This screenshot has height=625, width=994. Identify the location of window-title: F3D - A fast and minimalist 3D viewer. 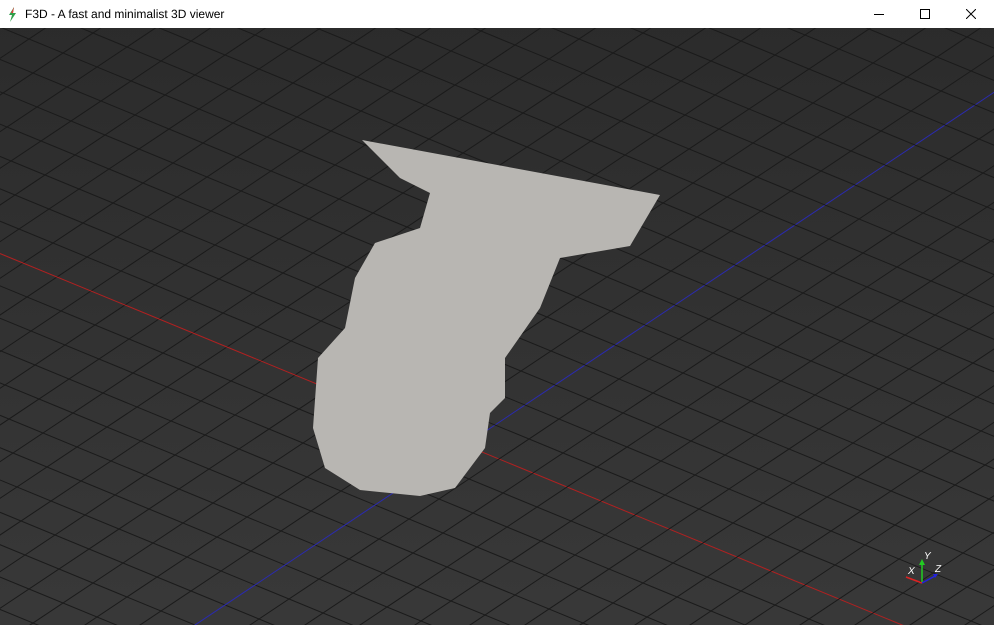
(124, 14).